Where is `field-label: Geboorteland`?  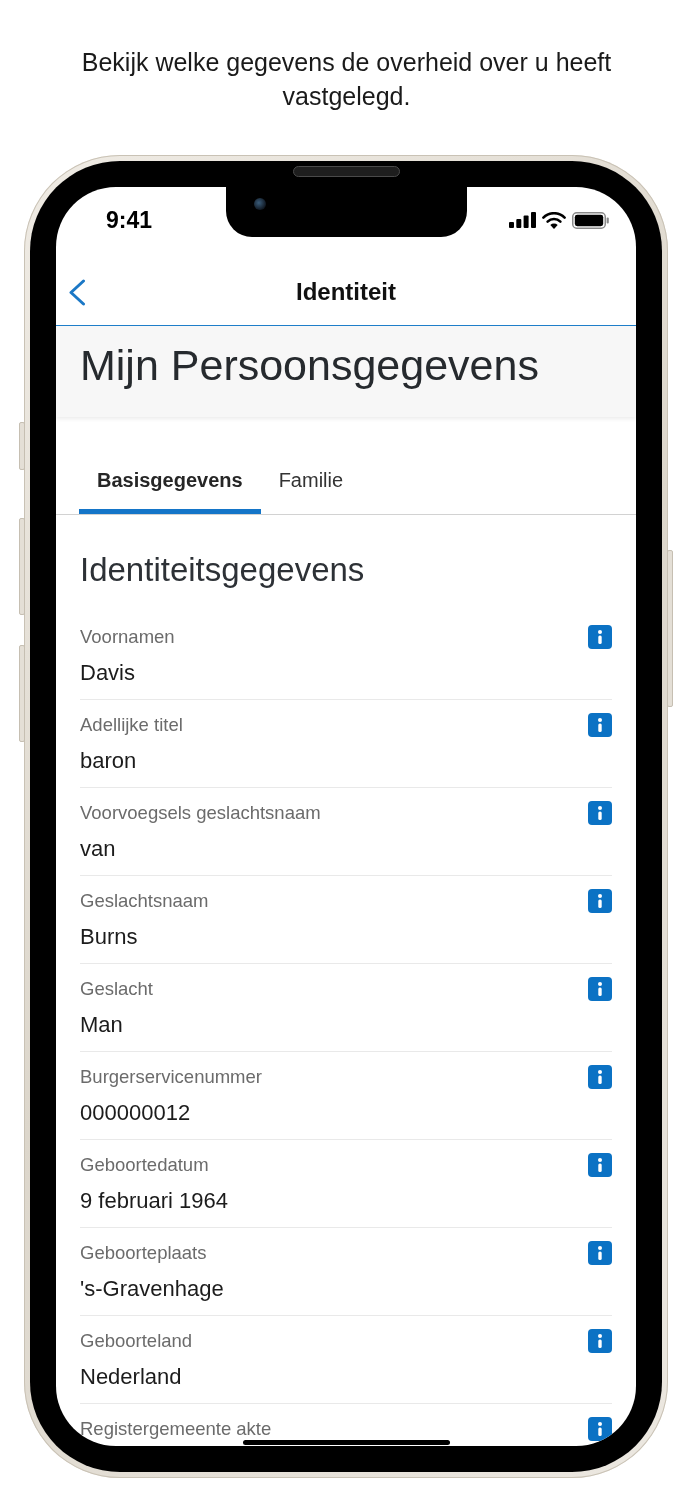
field-label: Geboorteland is located at coordinates (136, 1341).